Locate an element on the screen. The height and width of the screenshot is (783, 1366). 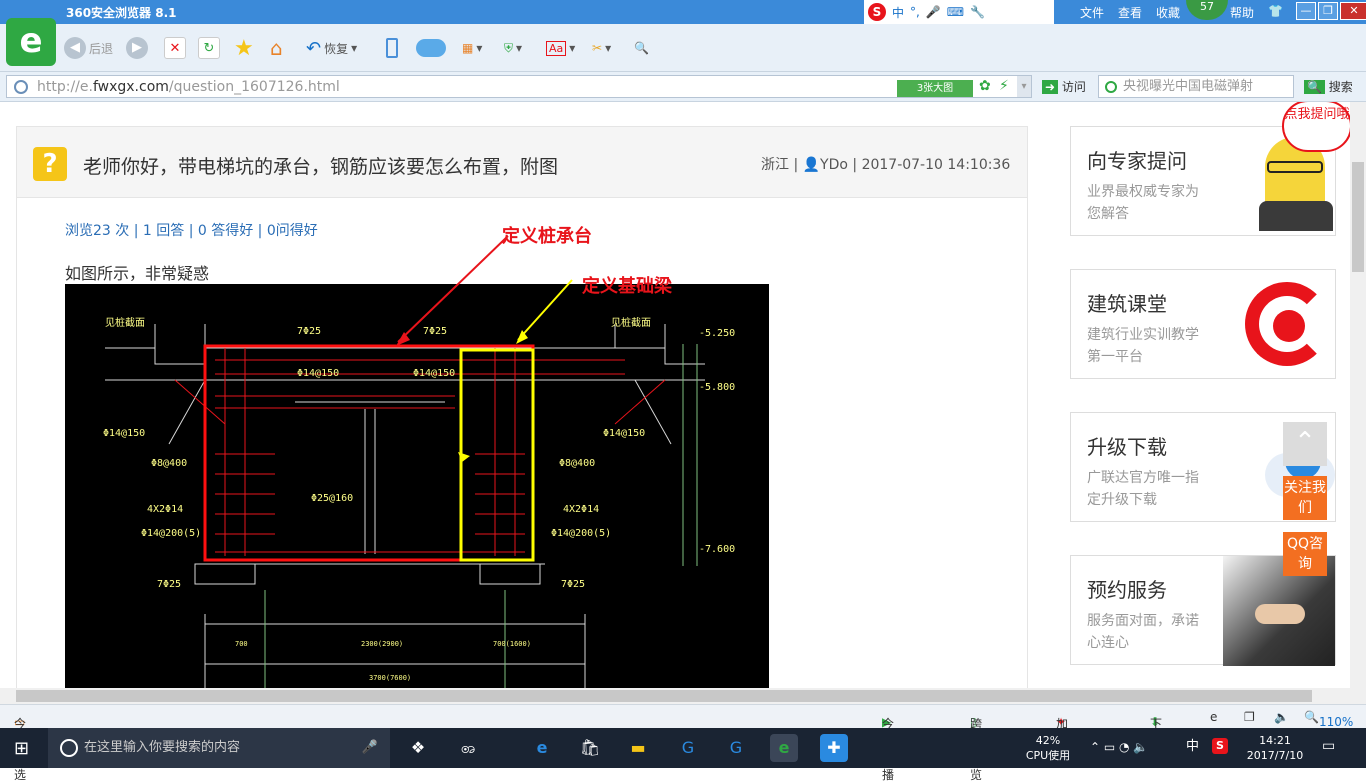
classroom-logo-icon is located at coordinates (1275, 324).